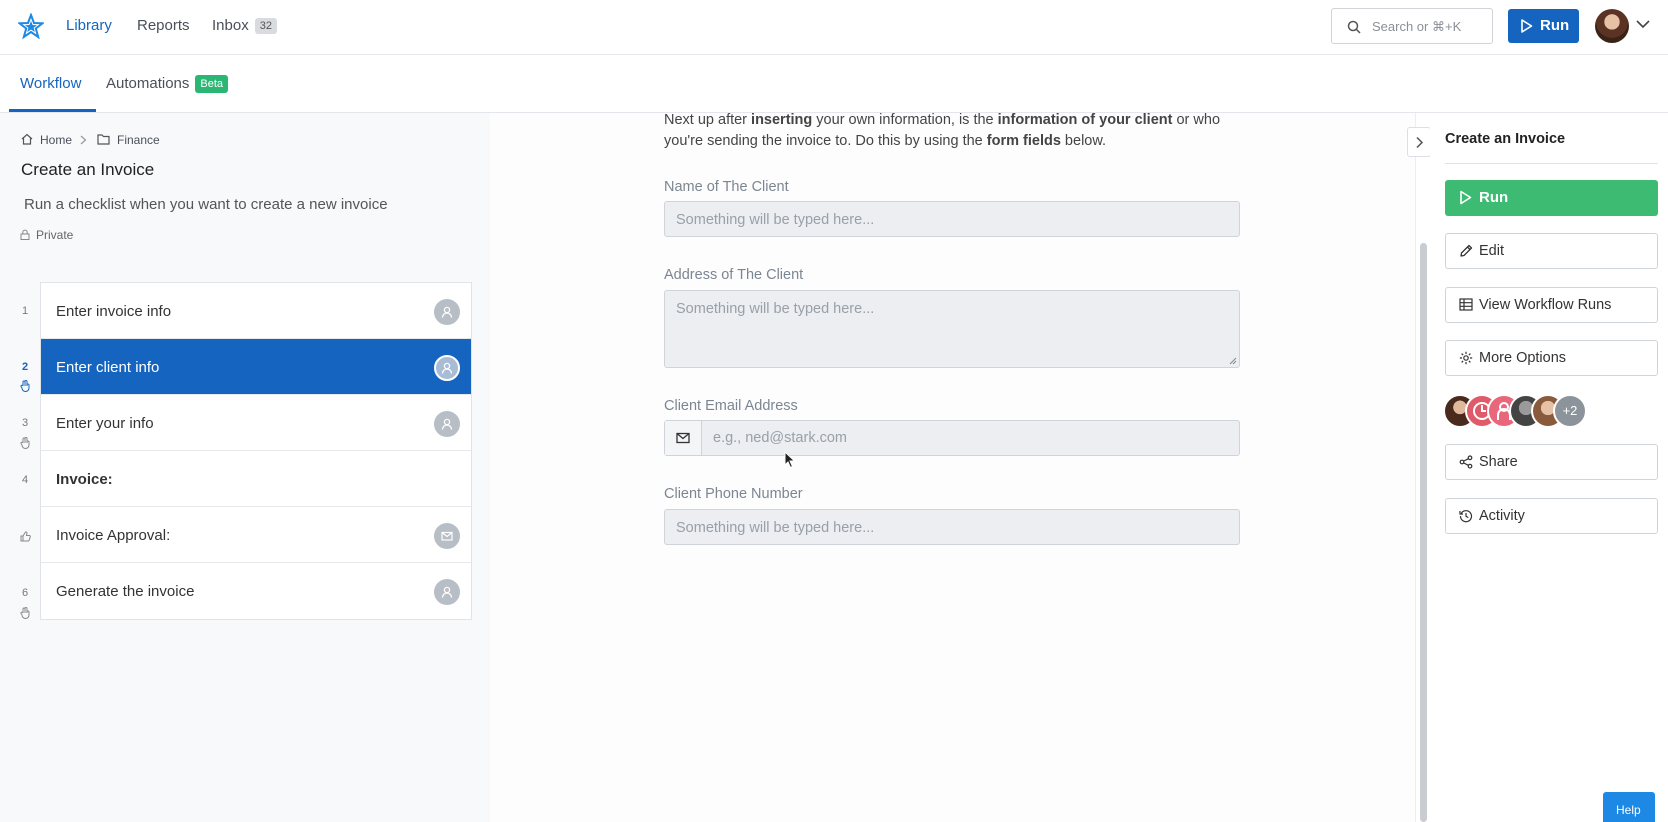  What do you see at coordinates (1466, 304) in the screenshot?
I see `table-icon` at bounding box center [1466, 304].